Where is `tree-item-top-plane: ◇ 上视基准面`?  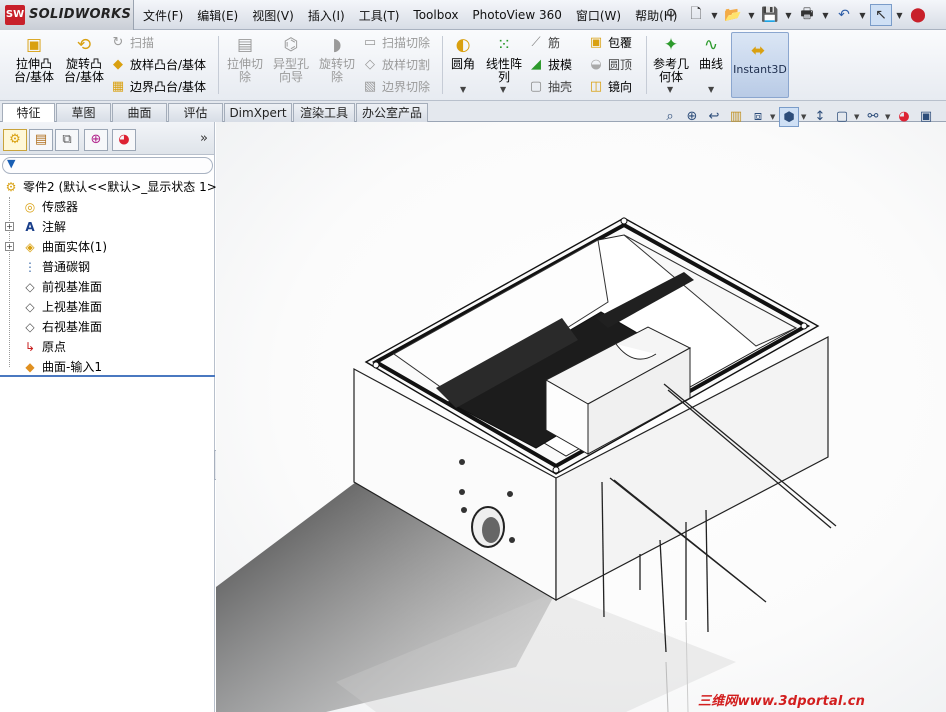 tree-item-top-plane: ◇ 上视基准面 is located at coordinates (107, 307).